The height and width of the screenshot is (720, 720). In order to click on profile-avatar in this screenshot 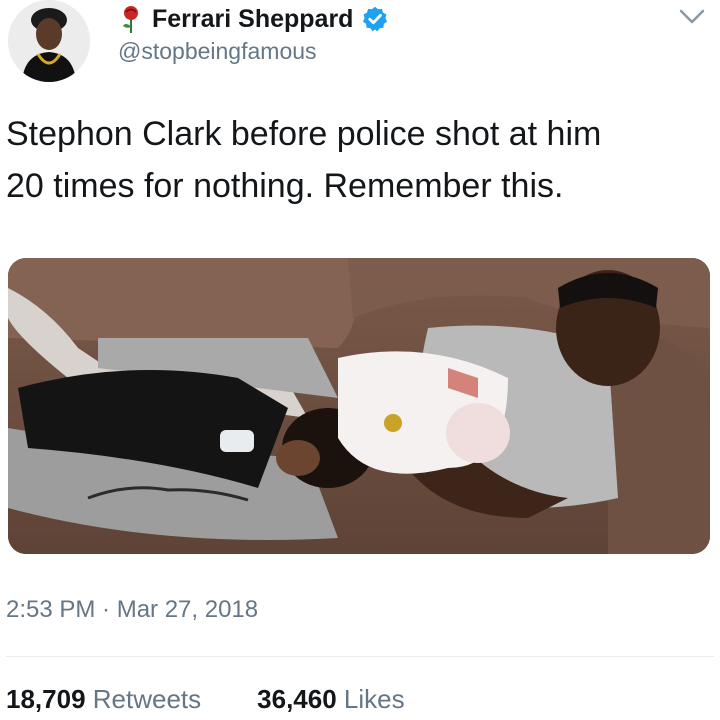, I will do `click(49, 41)`.